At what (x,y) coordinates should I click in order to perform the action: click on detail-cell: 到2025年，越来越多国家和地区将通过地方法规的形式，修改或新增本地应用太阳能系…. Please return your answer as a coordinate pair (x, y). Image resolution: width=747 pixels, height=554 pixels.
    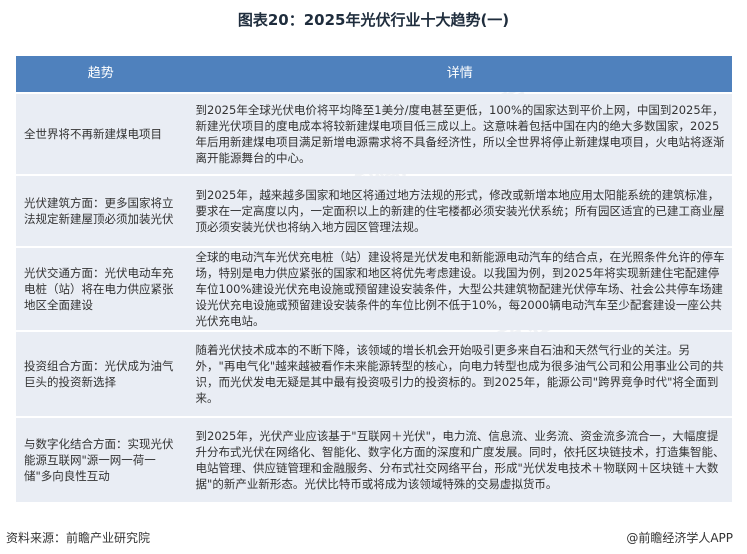
    Looking at the image, I should click on (460, 211).